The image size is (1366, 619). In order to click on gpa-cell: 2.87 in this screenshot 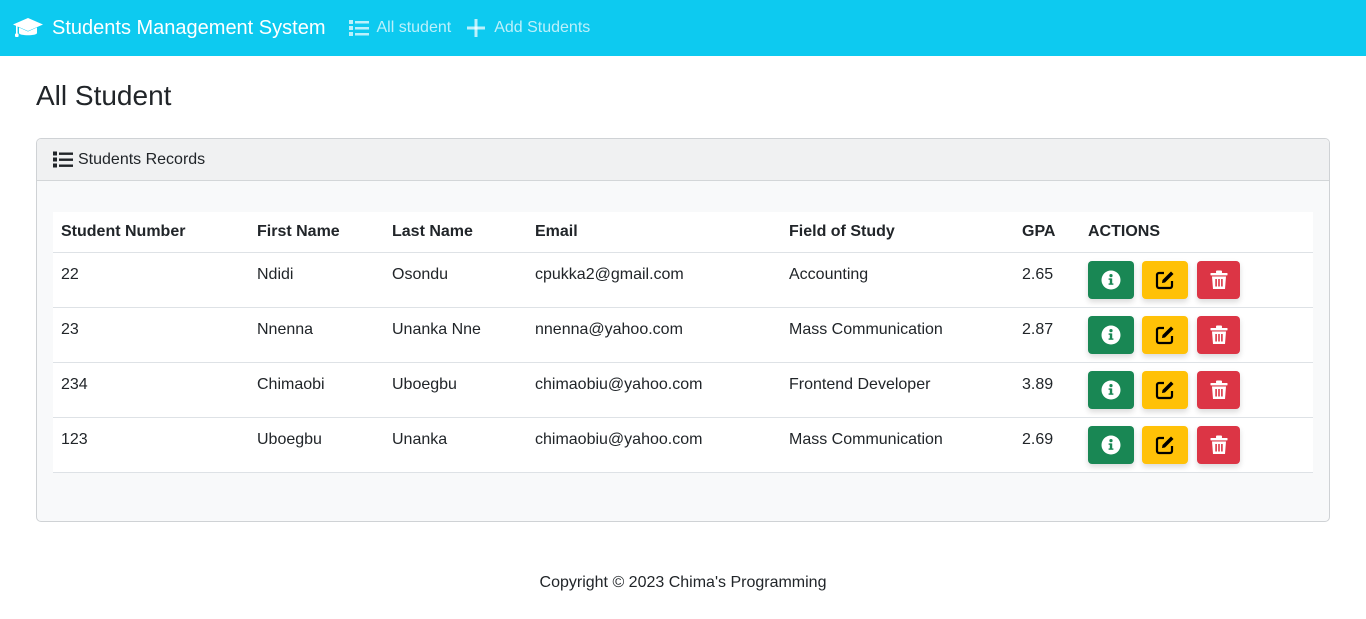, I will do `click(1047, 335)`.